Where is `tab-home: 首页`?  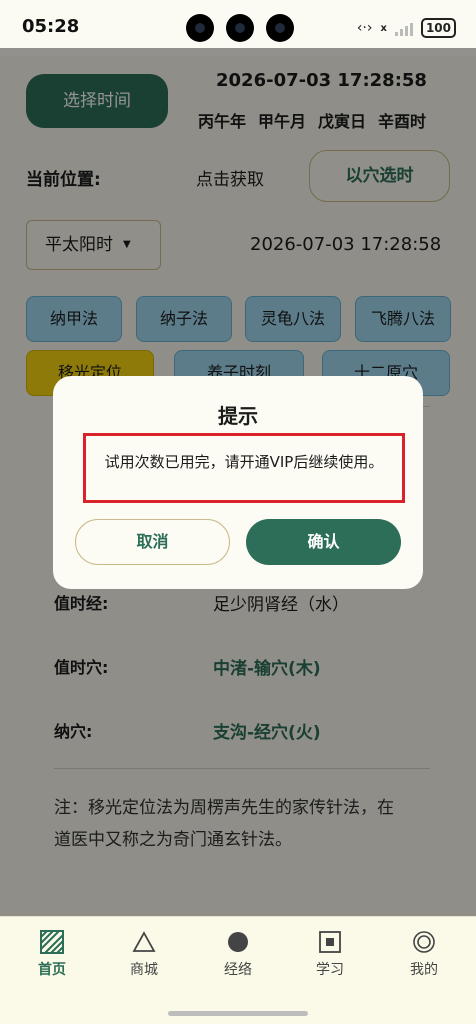 tab-home: 首页 is located at coordinates (52, 954).